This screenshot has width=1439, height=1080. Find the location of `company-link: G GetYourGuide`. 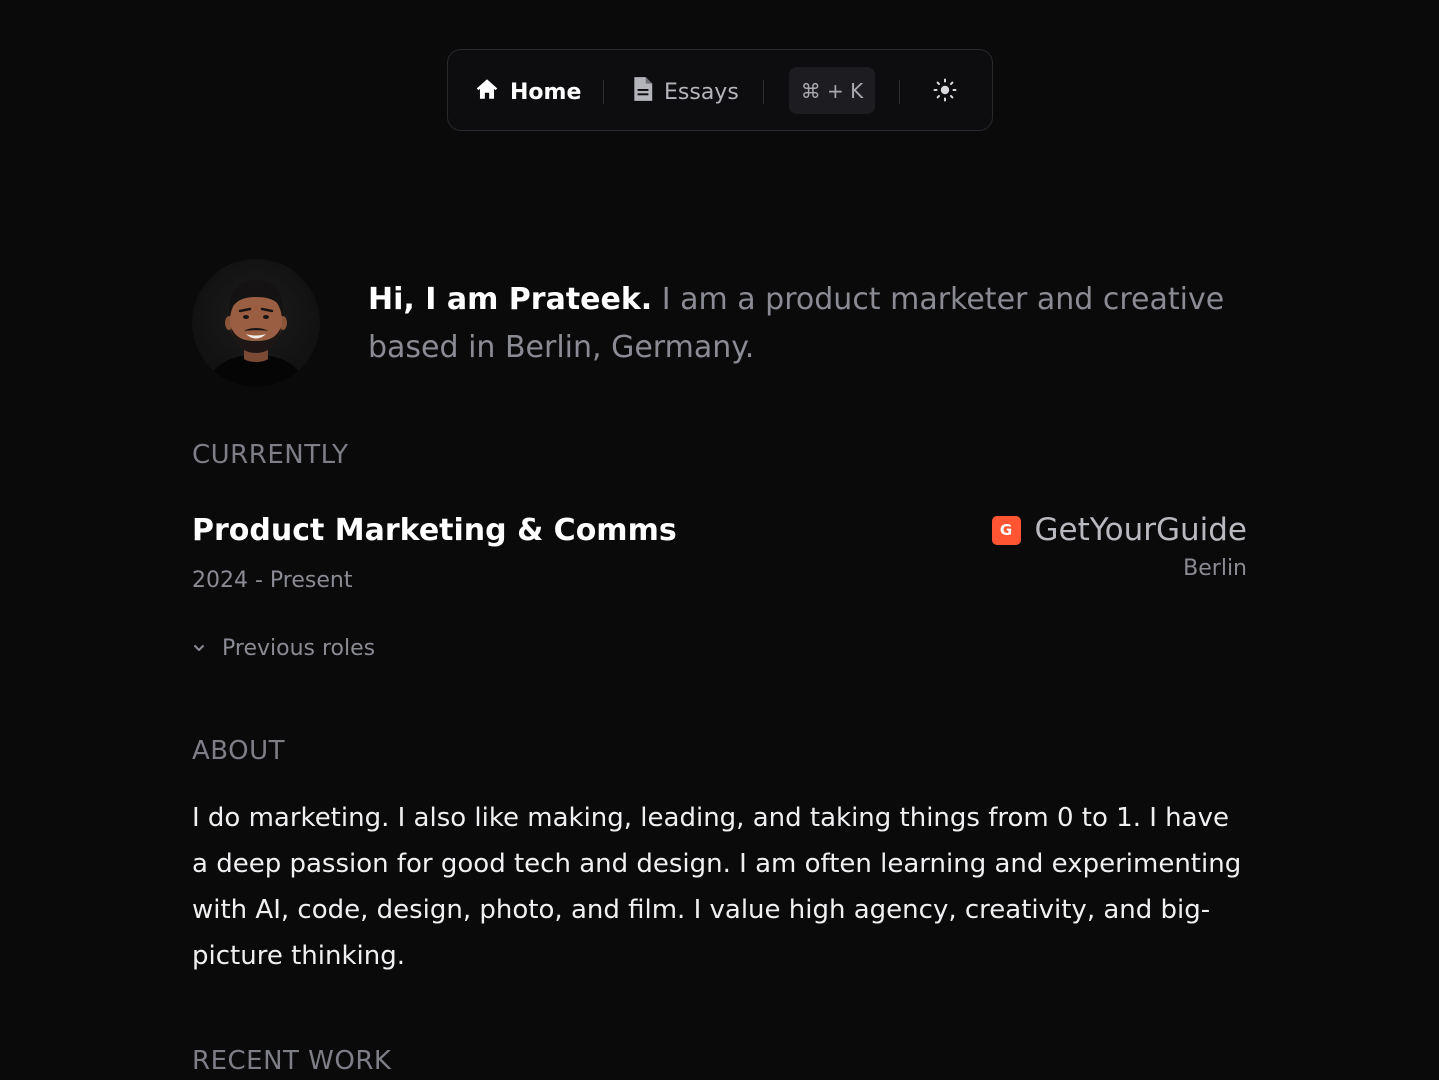

company-link: G GetYourGuide is located at coordinates (1119, 530).